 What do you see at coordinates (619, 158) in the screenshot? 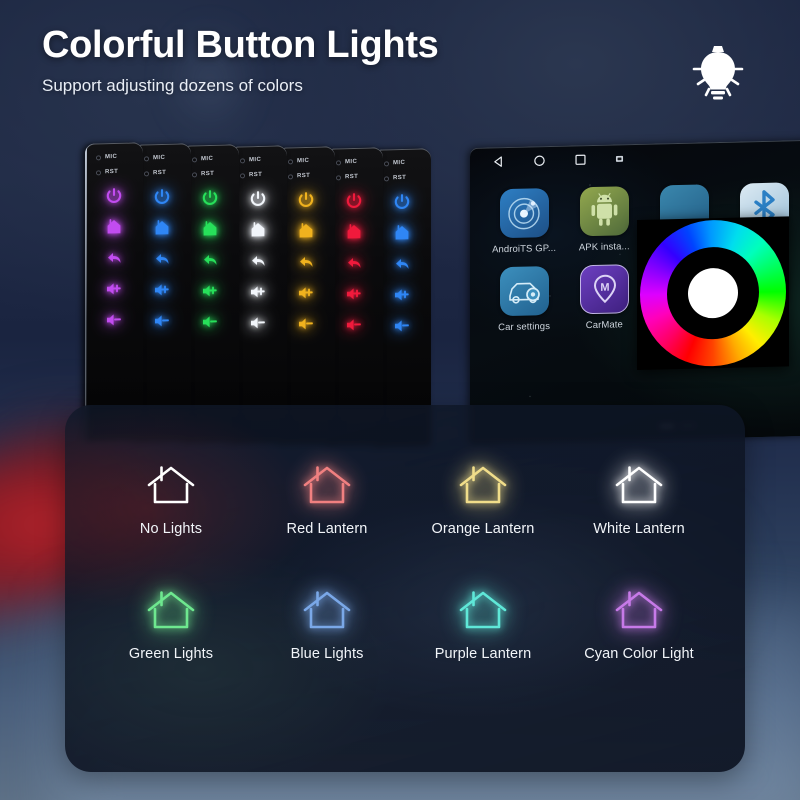
I see `screenshot-nav-icon` at bounding box center [619, 158].